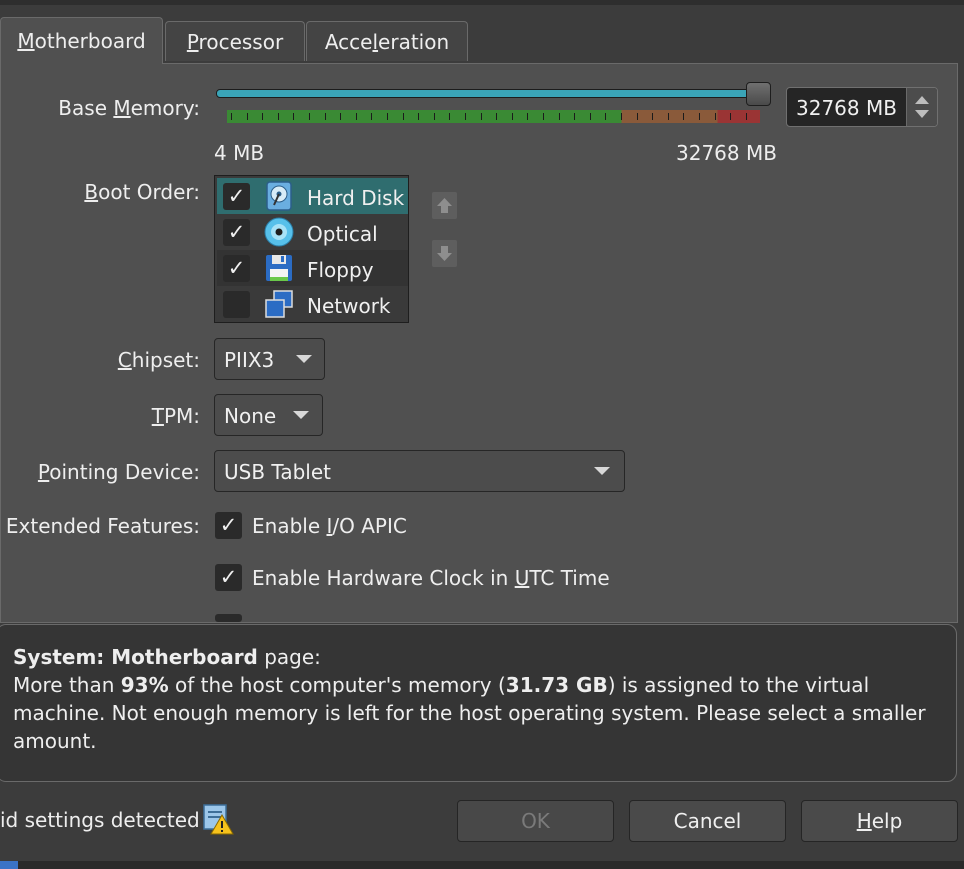 The height and width of the screenshot is (869, 964). Describe the element at coordinates (493, 116) in the screenshot. I see `memory-scale` at that location.